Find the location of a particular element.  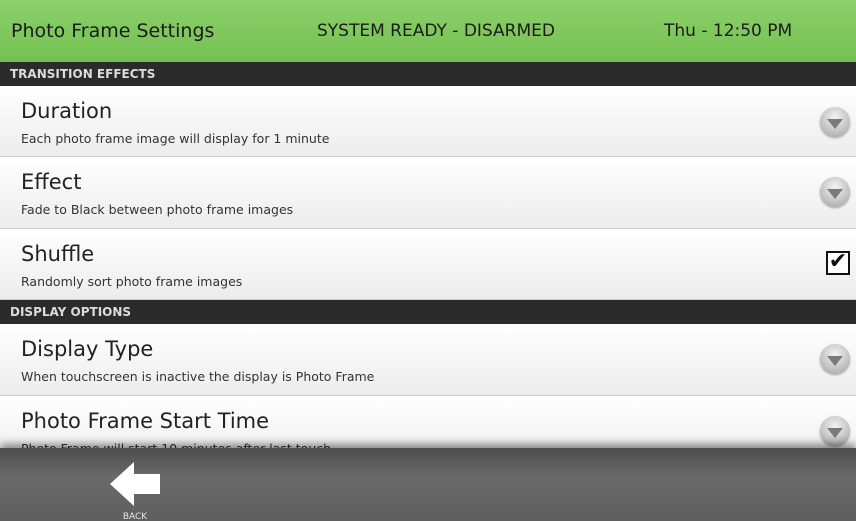

setting-label: Effect is located at coordinates (51, 182).